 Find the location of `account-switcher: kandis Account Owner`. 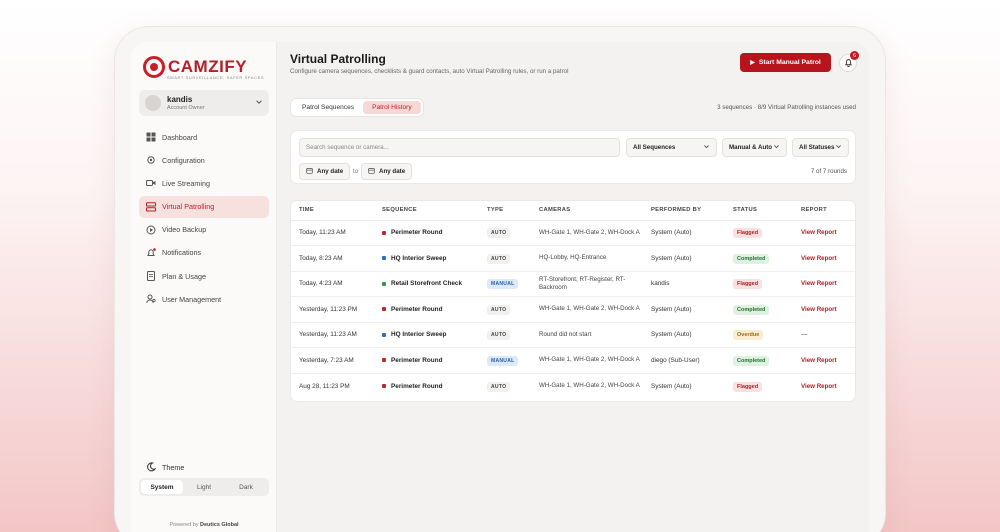

account-switcher: kandis Account Owner is located at coordinates (204, 103).